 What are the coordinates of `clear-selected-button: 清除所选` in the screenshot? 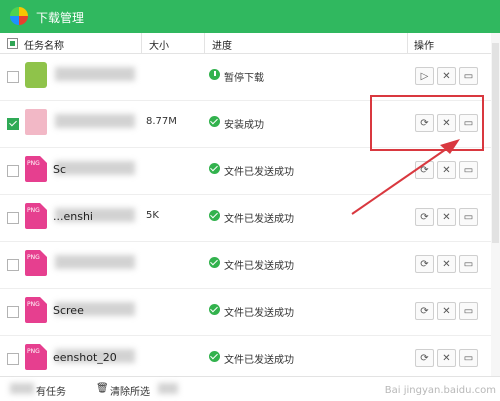 It's located at (130, 390).